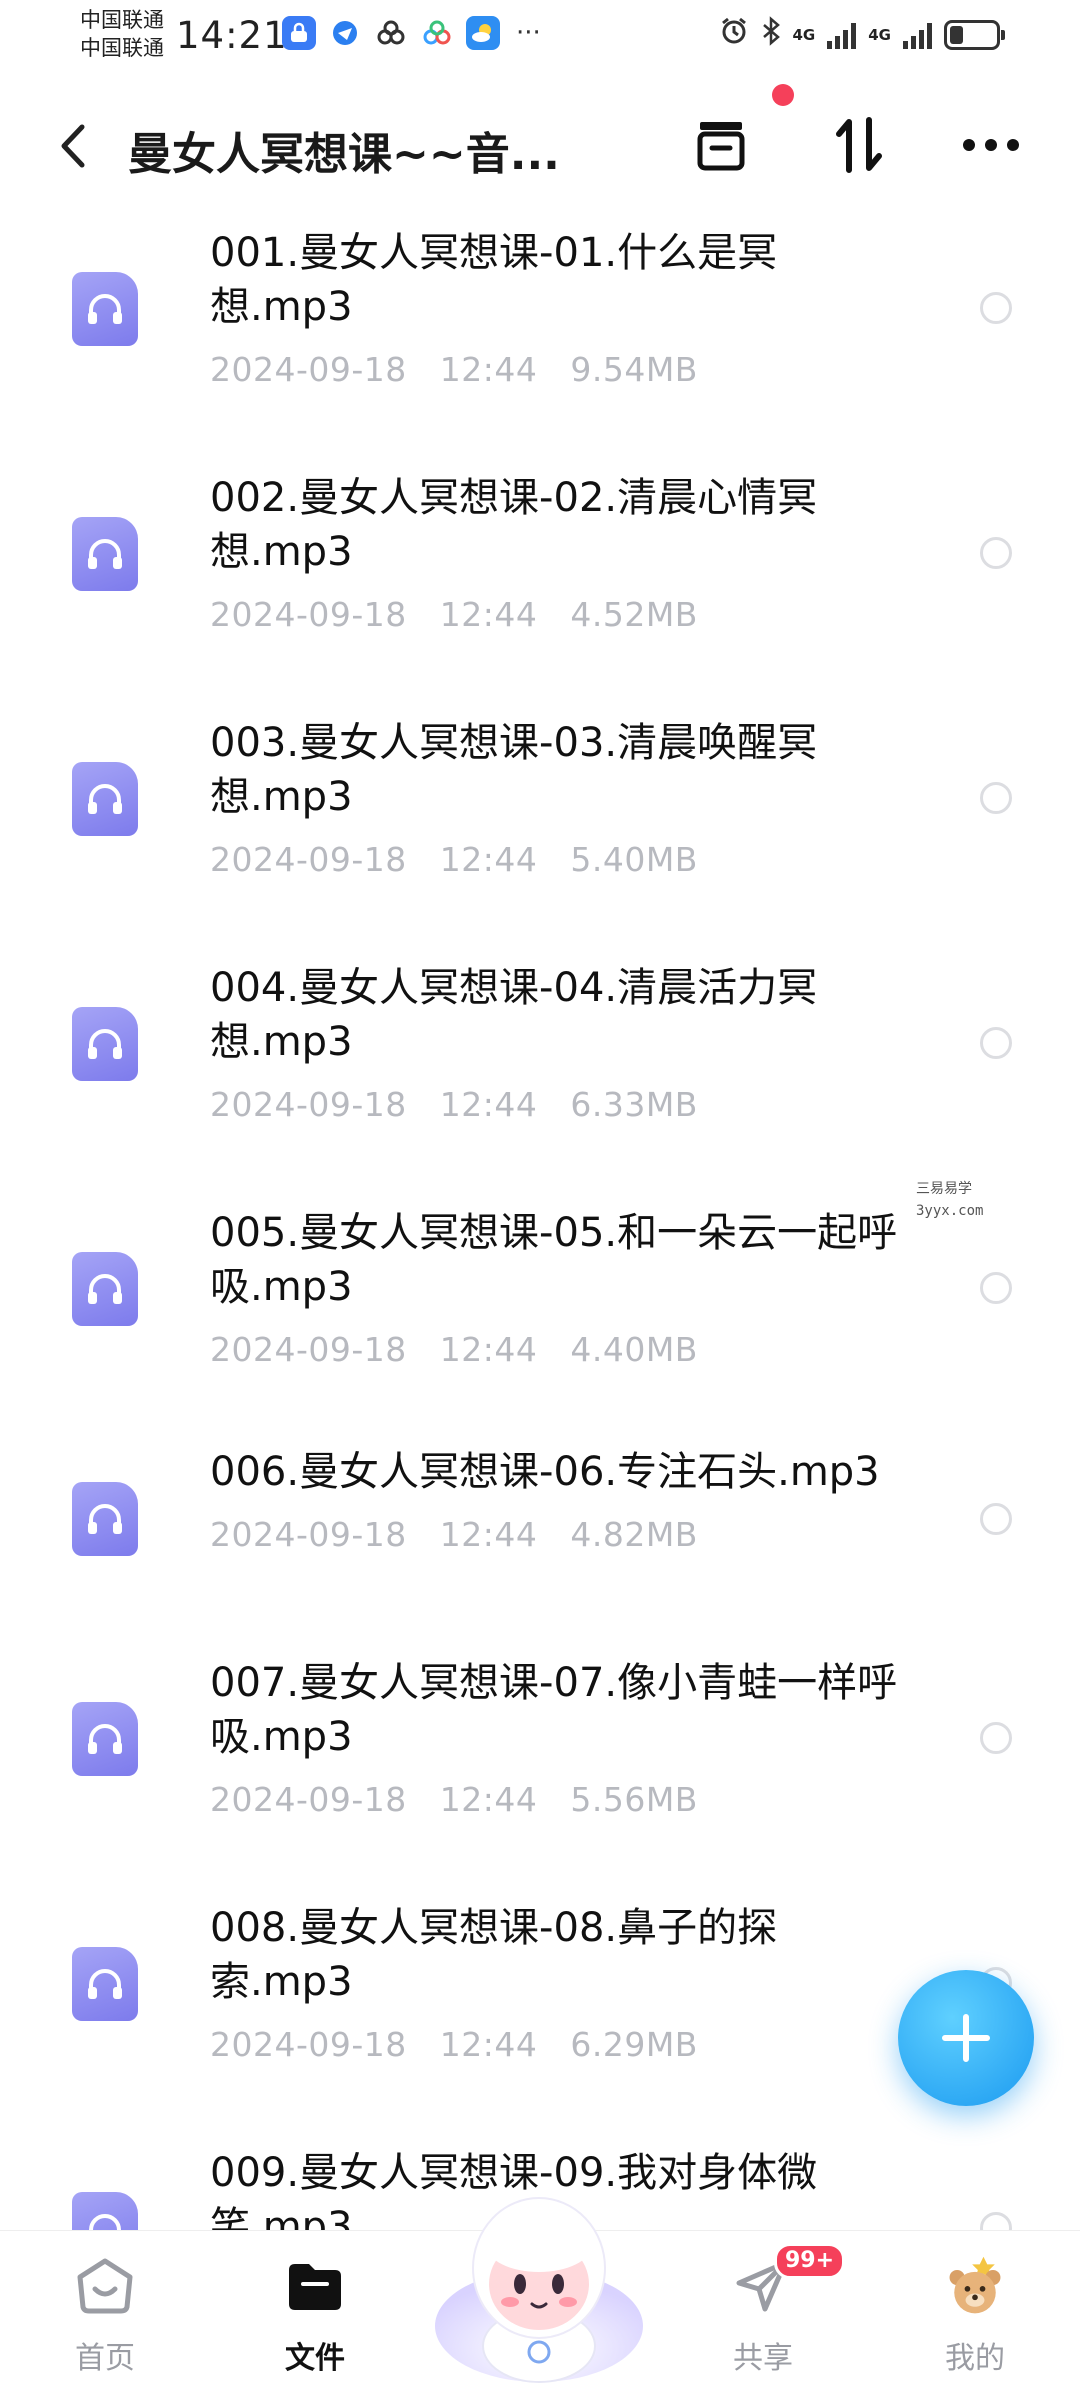  What do you see at coordinates (554, 1260) in the screenshot?
I see `file-name: 005.曼女人冥想课-05.和一朵云一起呼吸.mp3` at bounding box center [554, 1260].